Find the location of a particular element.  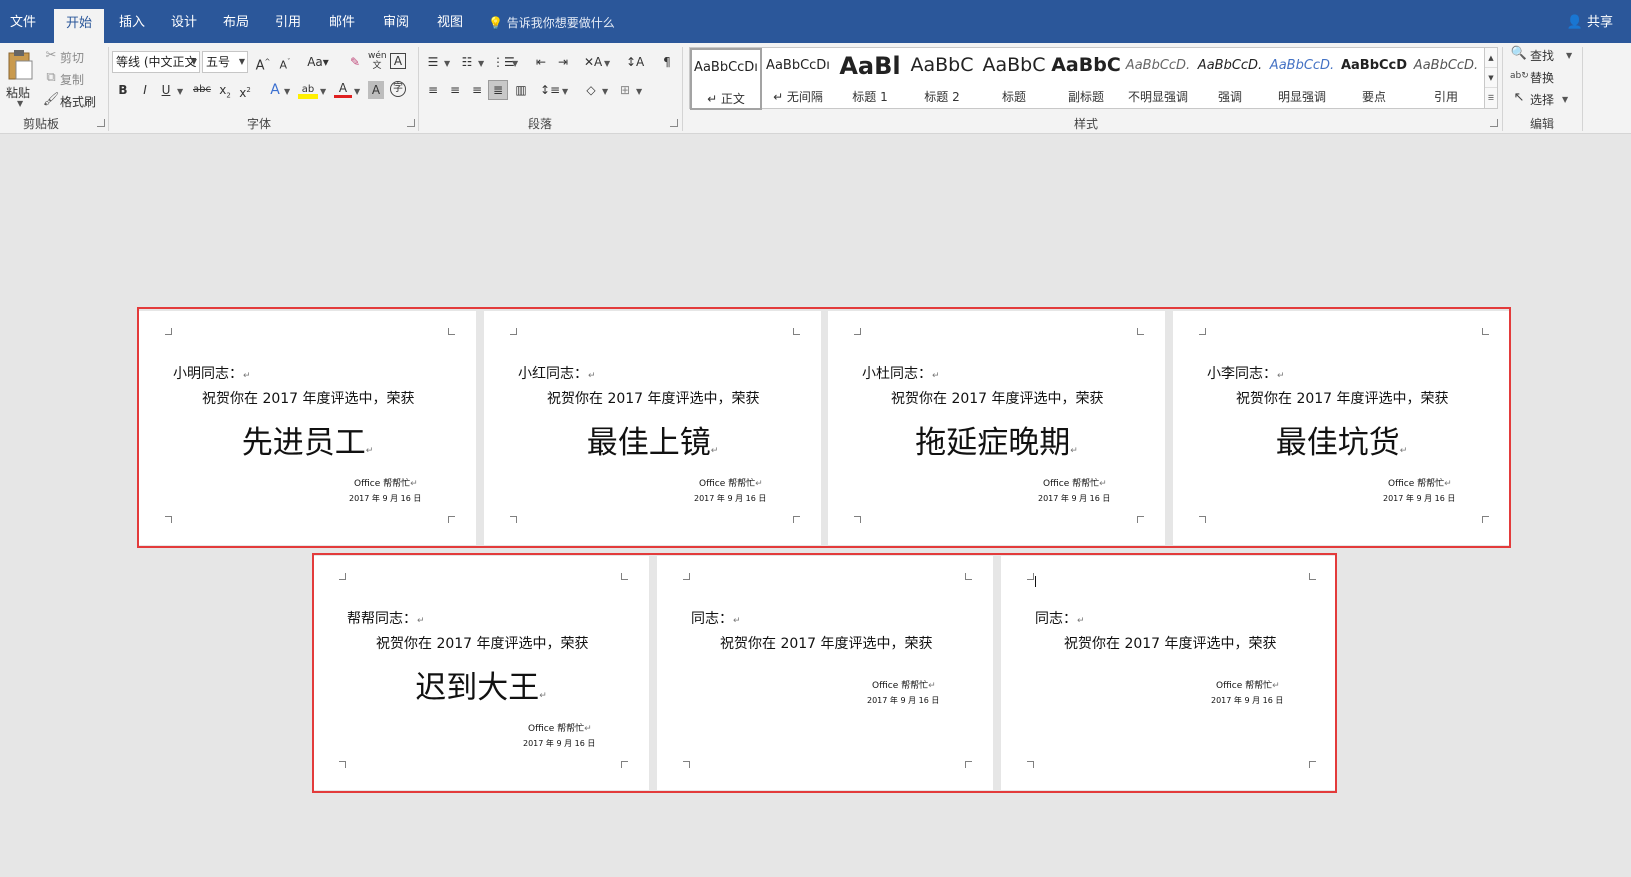

line-spacing-icon: ↕≡ is located at coordinates (550, 90).